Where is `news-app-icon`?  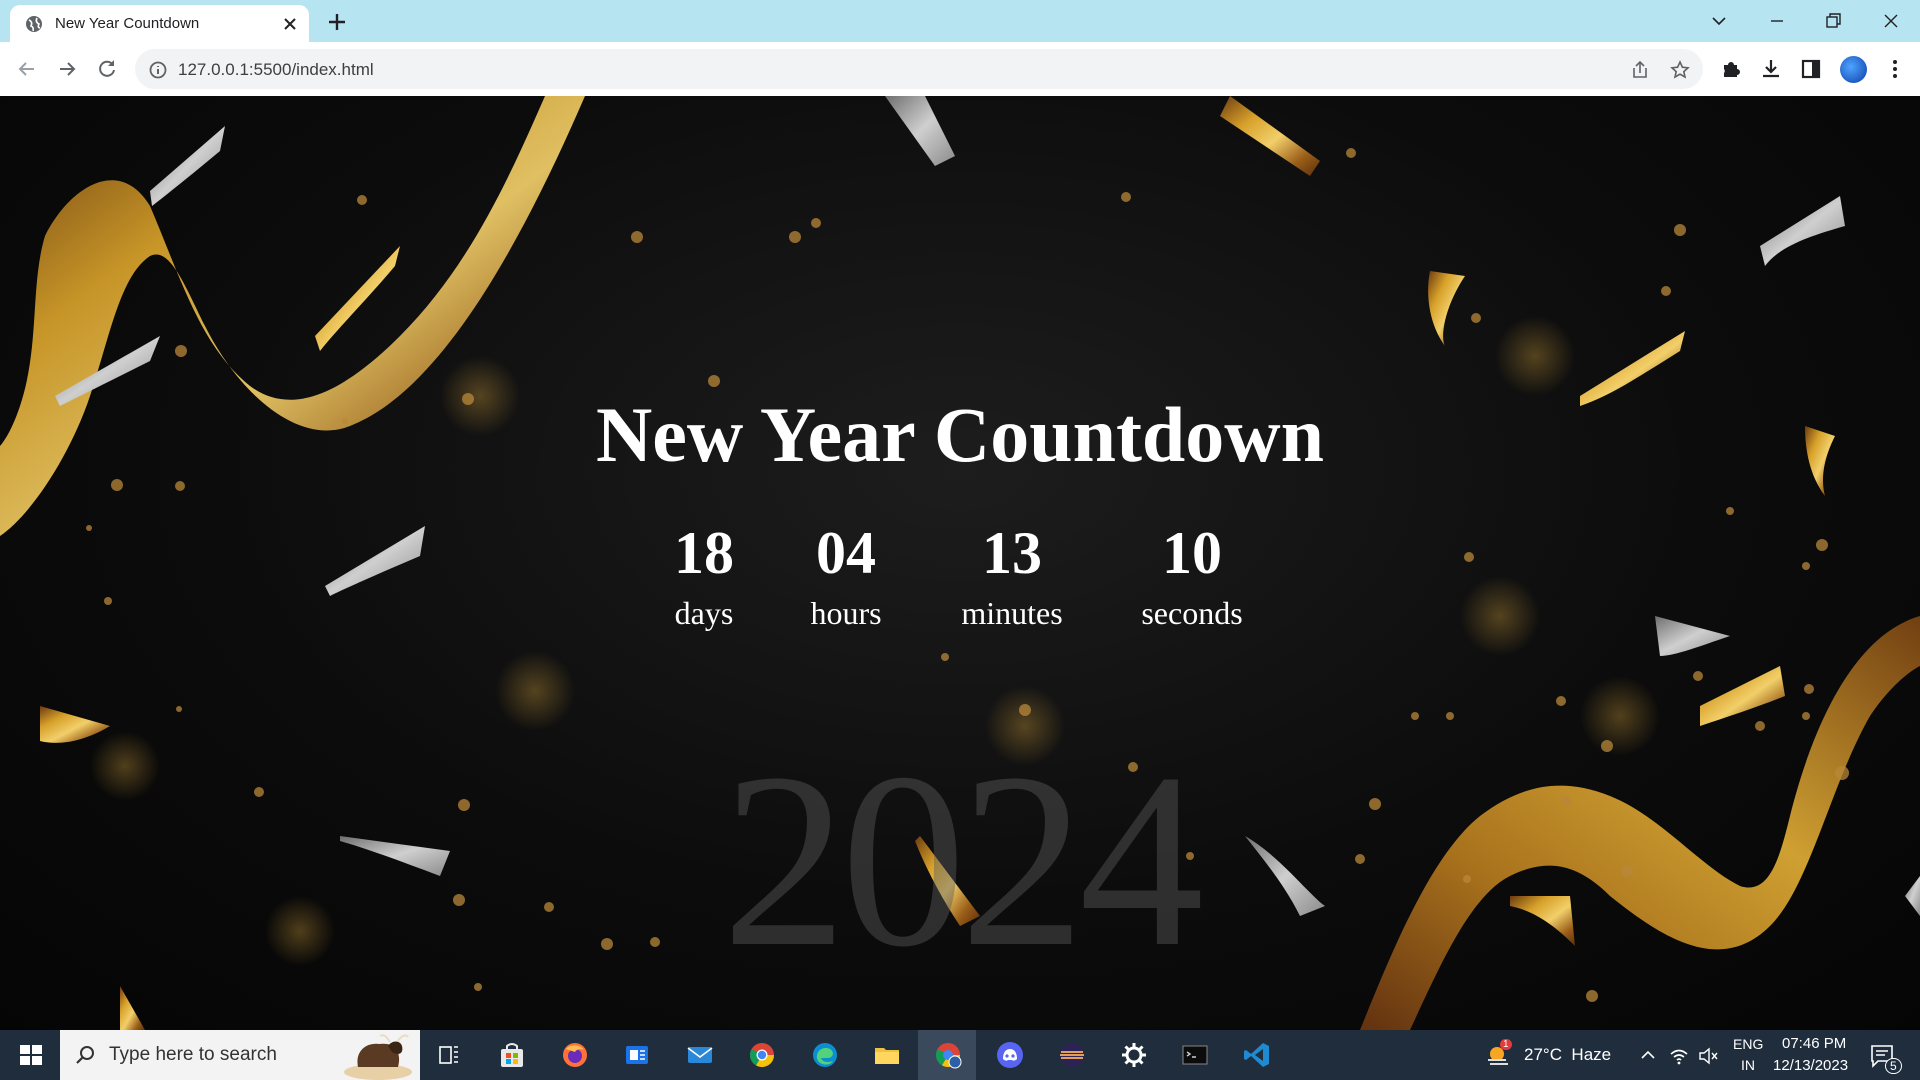 news-app-icon is located at coordinates (637, 1055).